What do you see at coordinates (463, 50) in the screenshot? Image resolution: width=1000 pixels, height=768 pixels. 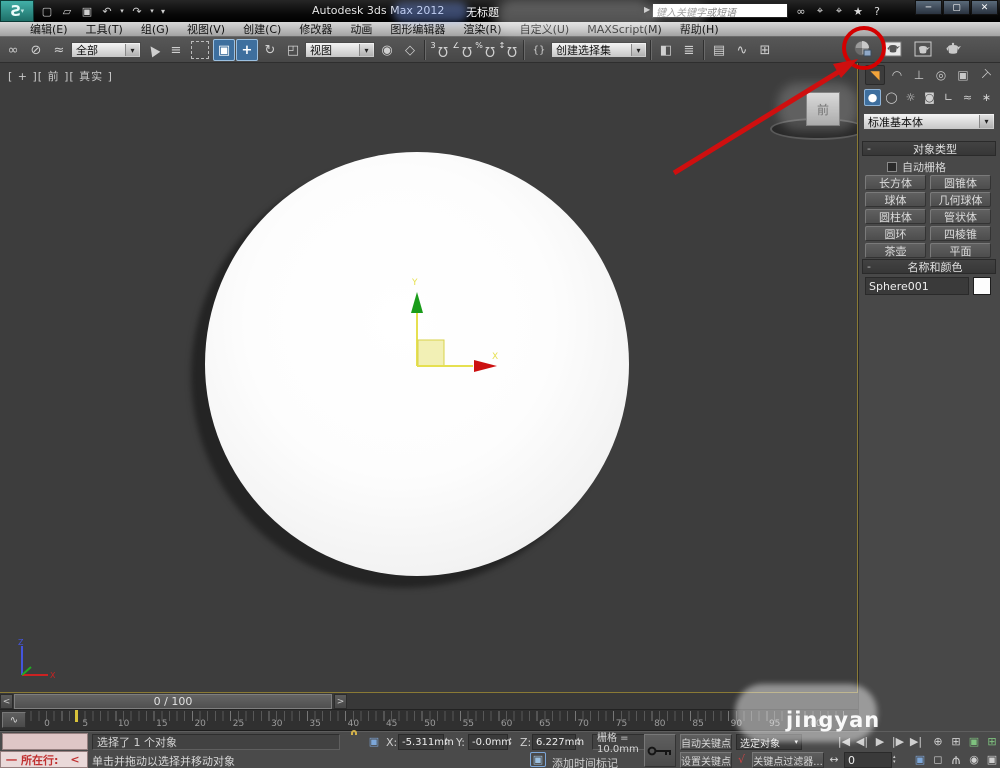 I see `angle-snap-toggle-icon: ∠ Ω` at bounding box center [463, 50].